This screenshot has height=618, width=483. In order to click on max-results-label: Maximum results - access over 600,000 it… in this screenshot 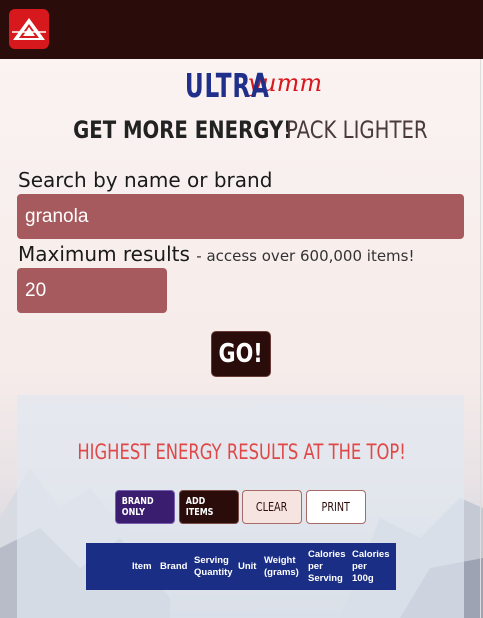, I will do `click(216, 254)`.